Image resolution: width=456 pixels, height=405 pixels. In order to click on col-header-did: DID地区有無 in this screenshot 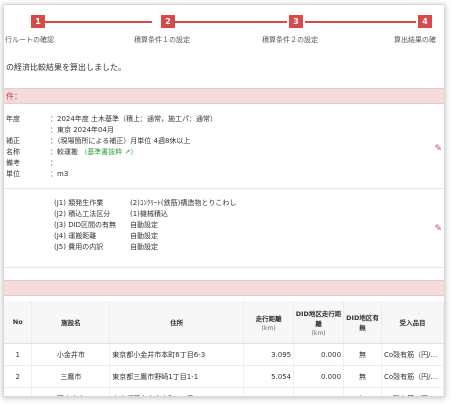, I will do `click(362, 322)`.